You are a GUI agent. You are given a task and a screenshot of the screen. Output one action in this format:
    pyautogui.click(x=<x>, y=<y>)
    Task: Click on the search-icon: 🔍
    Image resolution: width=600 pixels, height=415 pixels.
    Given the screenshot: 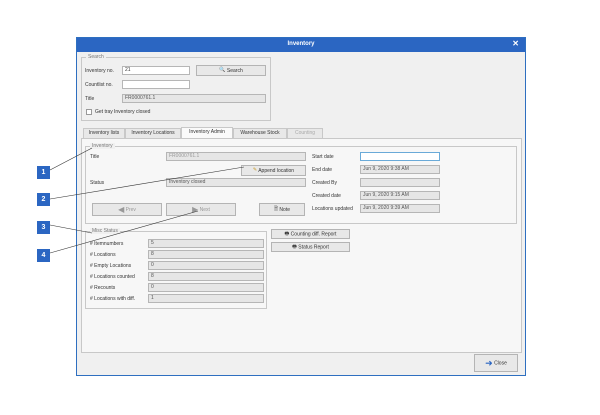 What is the action you would take?
    pyautogui.click(x=222, y=70)
    